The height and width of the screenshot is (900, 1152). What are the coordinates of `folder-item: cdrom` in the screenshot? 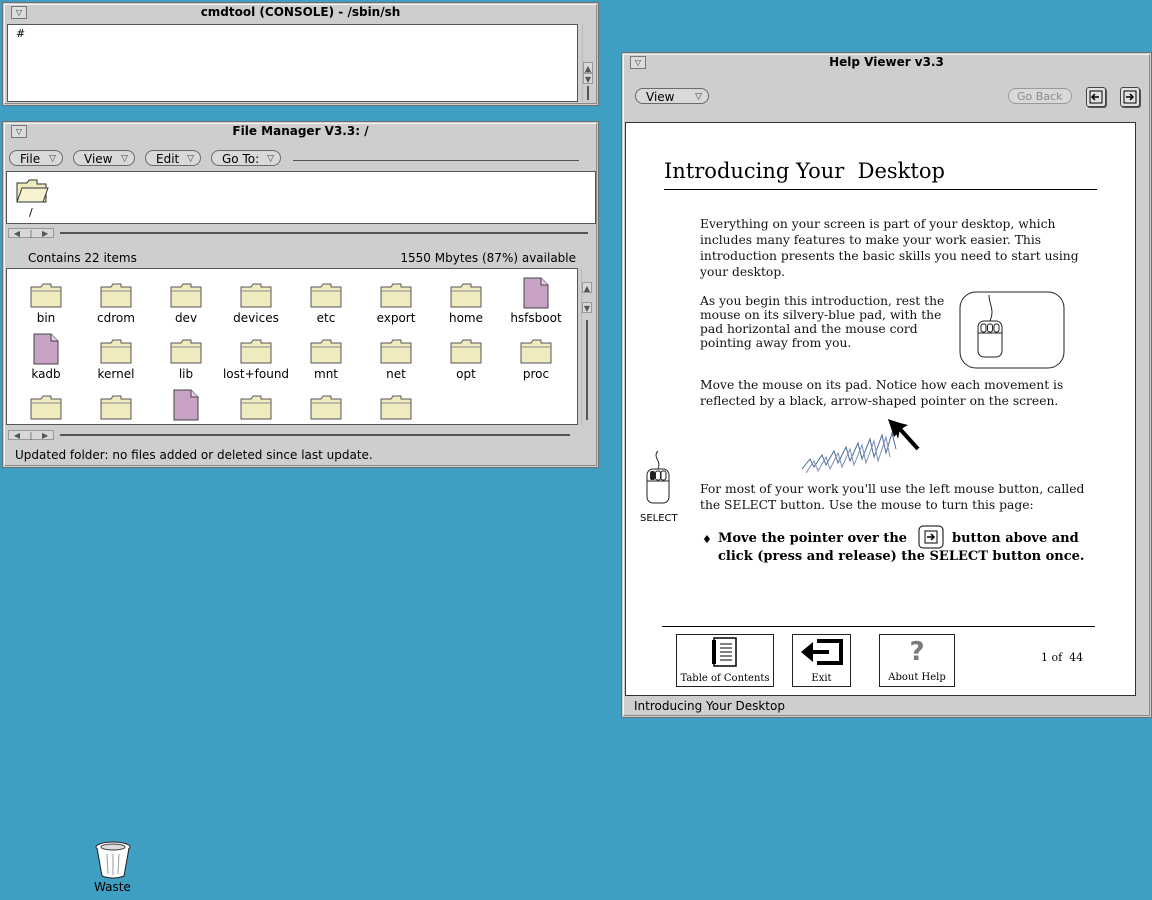 It's located at (116, 306).